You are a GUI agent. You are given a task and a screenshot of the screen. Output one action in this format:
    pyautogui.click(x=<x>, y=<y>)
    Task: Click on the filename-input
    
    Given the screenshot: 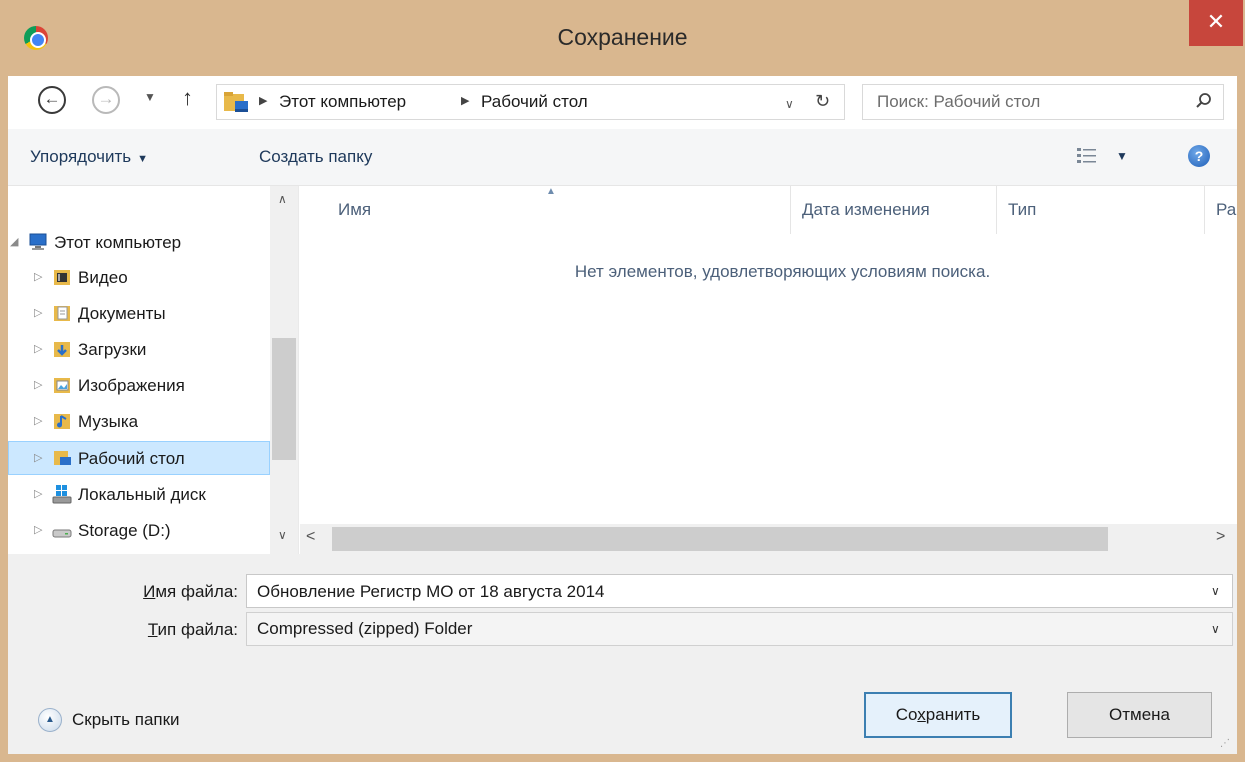 What is the action you would take?
    pyautogui.click(x=727, y=592)
    